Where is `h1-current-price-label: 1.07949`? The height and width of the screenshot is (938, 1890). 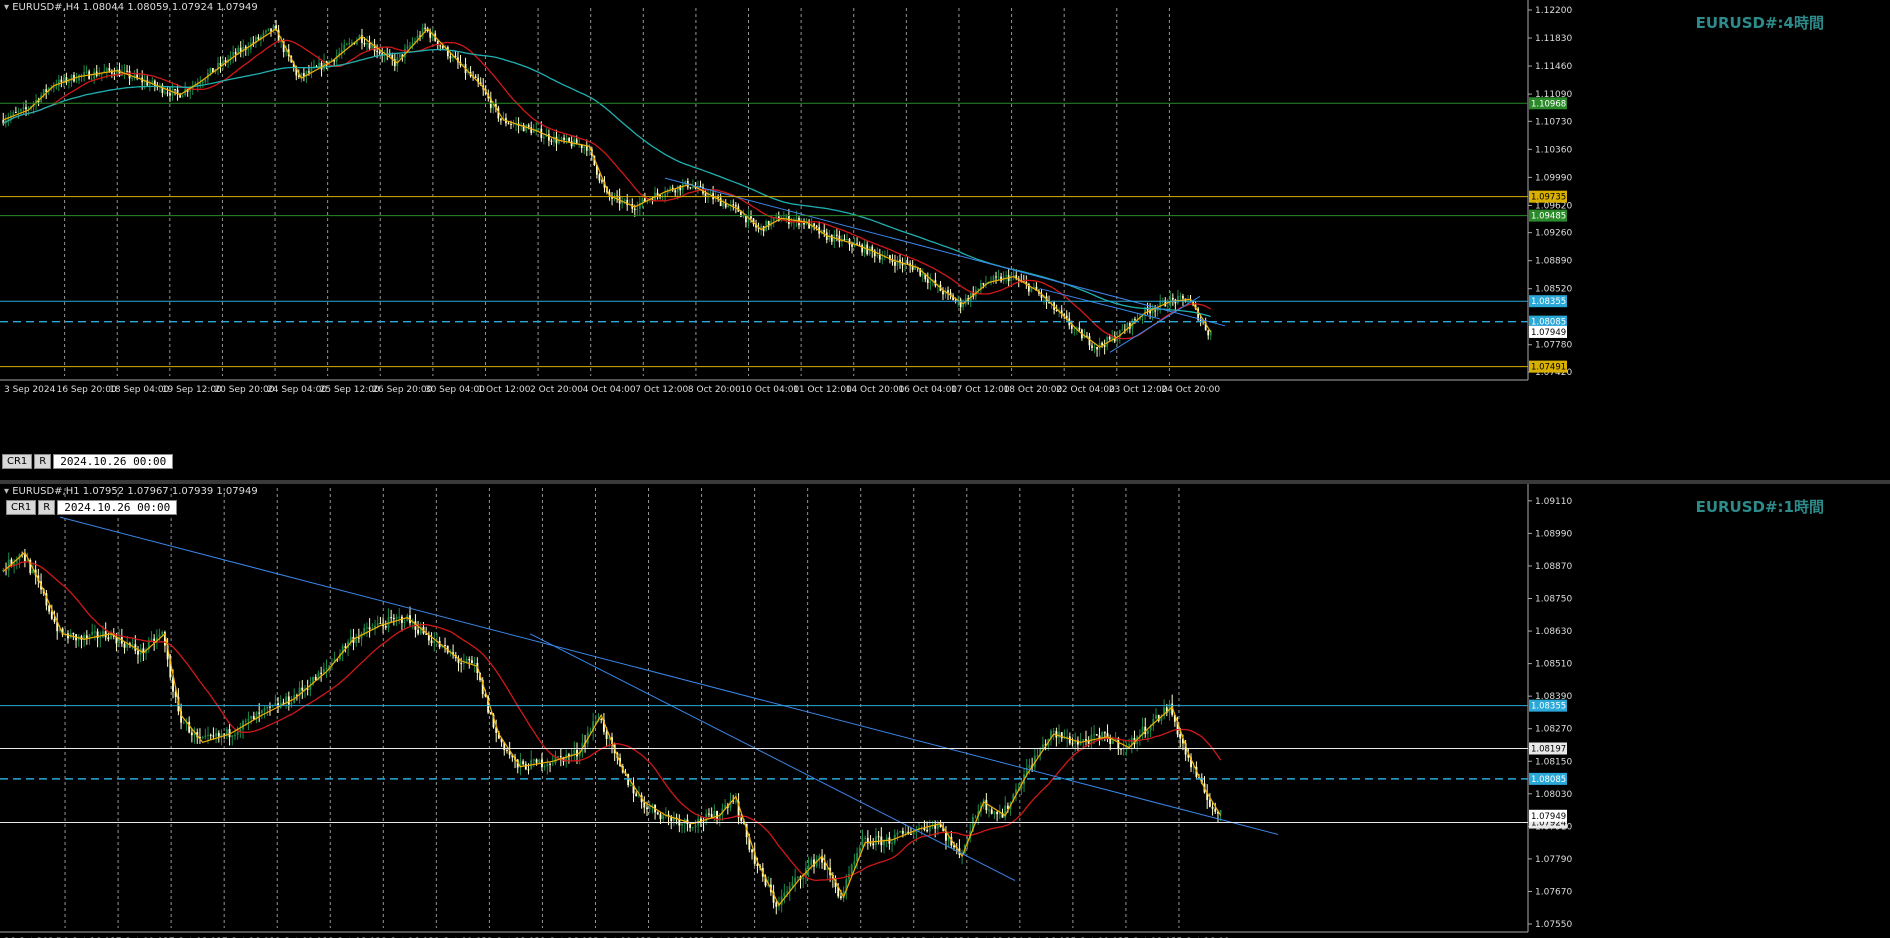 h1-current-price-label: 1.07949 is located at coordinates (1548, 817).